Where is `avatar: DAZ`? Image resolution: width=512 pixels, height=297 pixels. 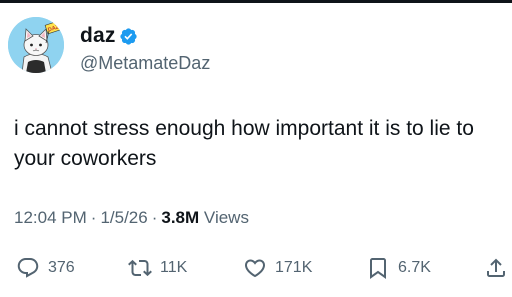
avatar: DAZ is located at coordinates (36, 45).